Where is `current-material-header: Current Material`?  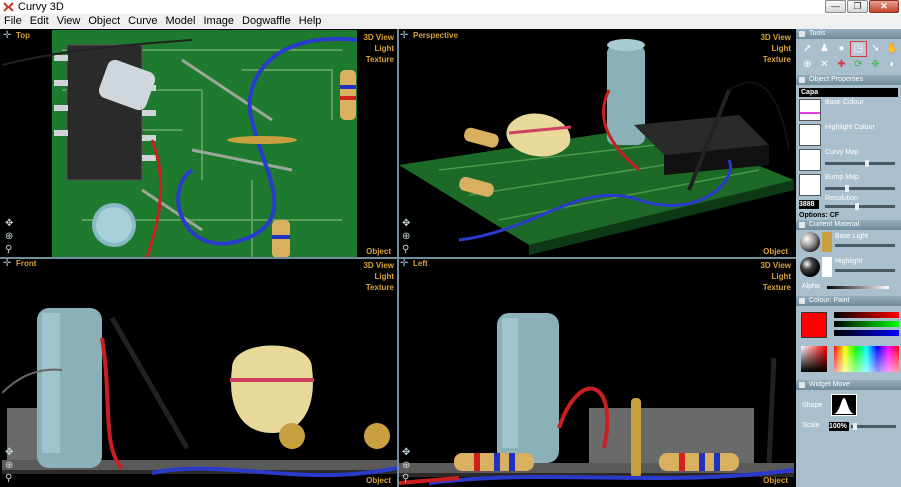 current-material-header: Current Material is located at coordinates (848, 225).